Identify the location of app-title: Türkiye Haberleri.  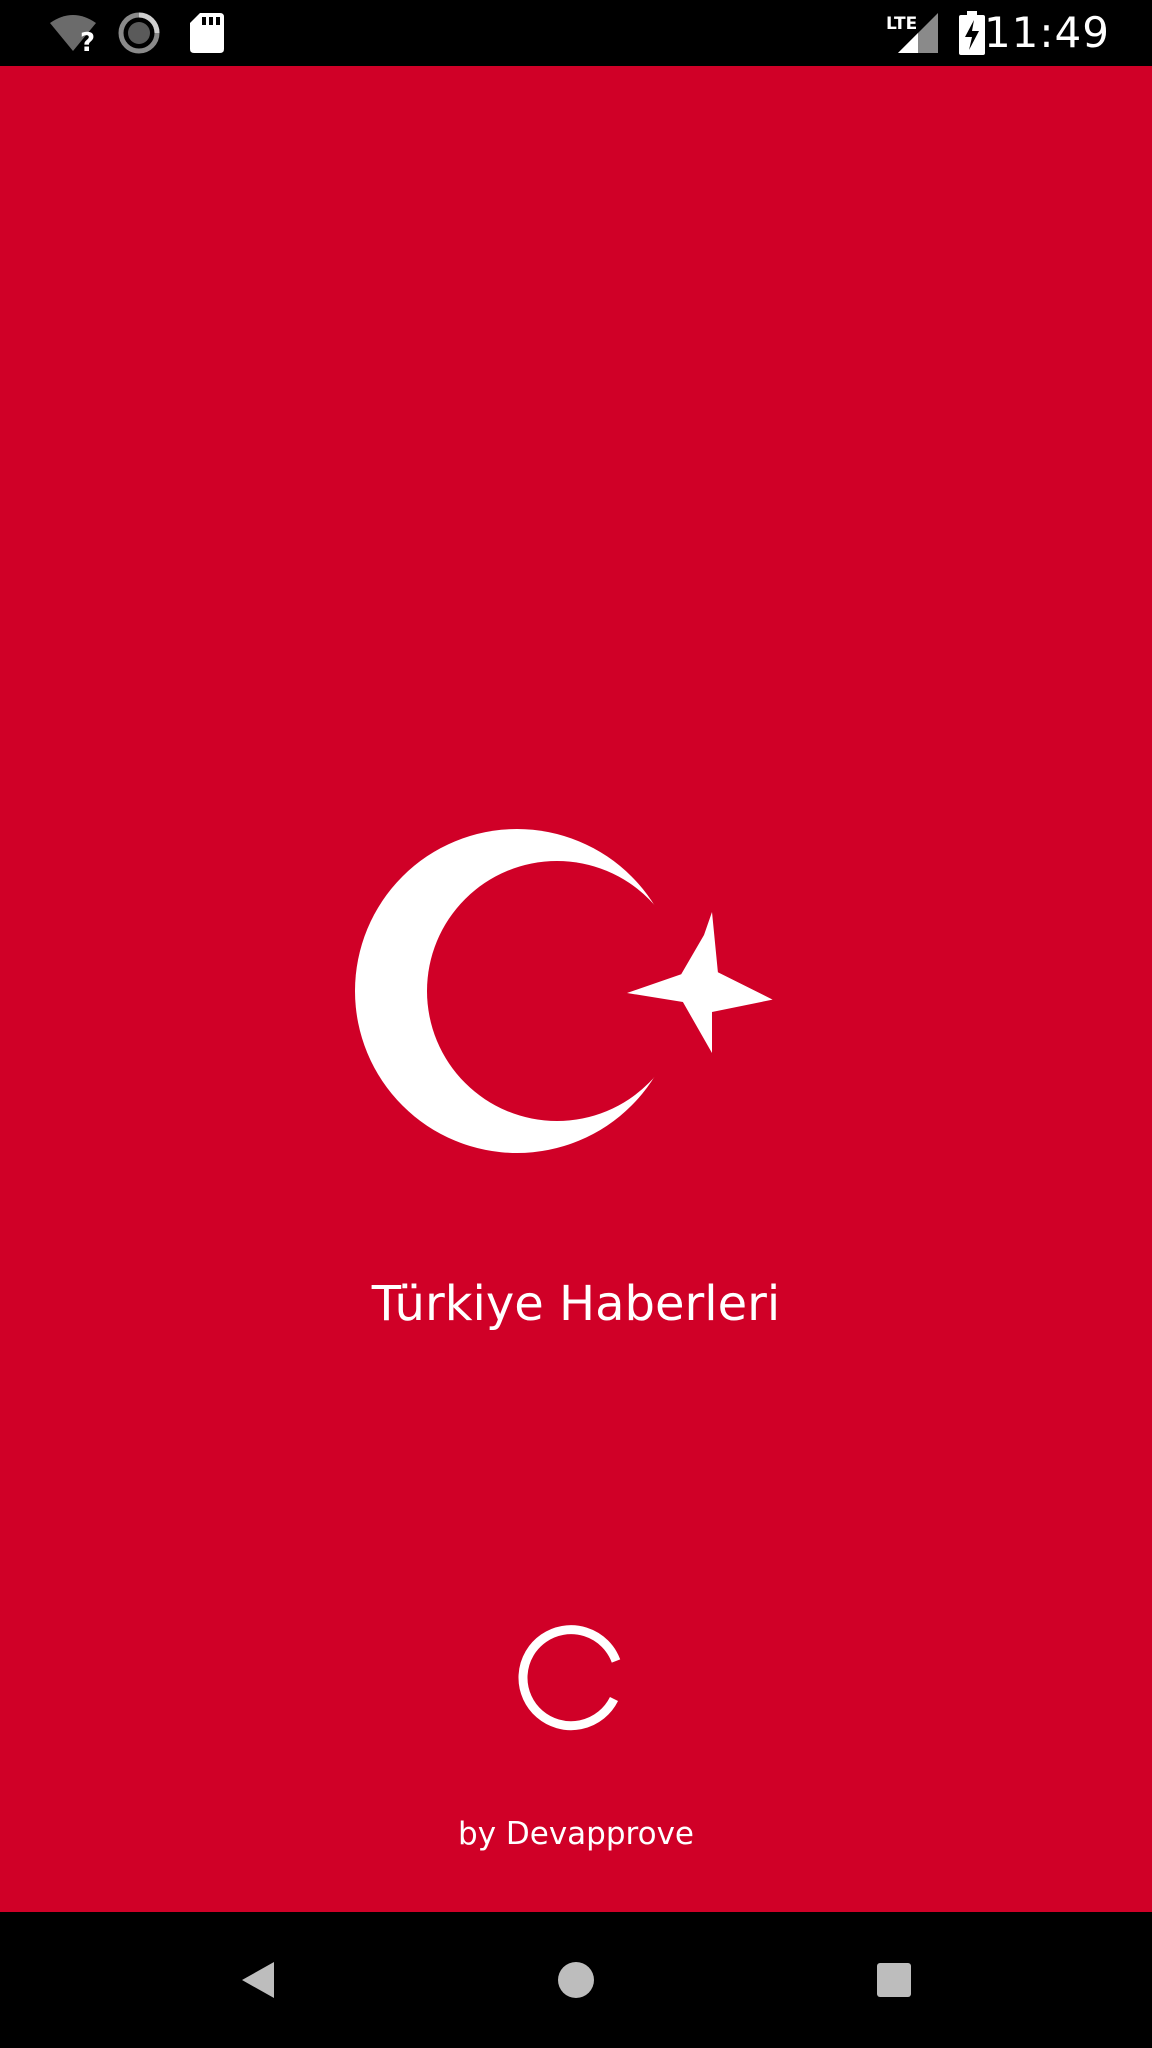
(576, 1304).